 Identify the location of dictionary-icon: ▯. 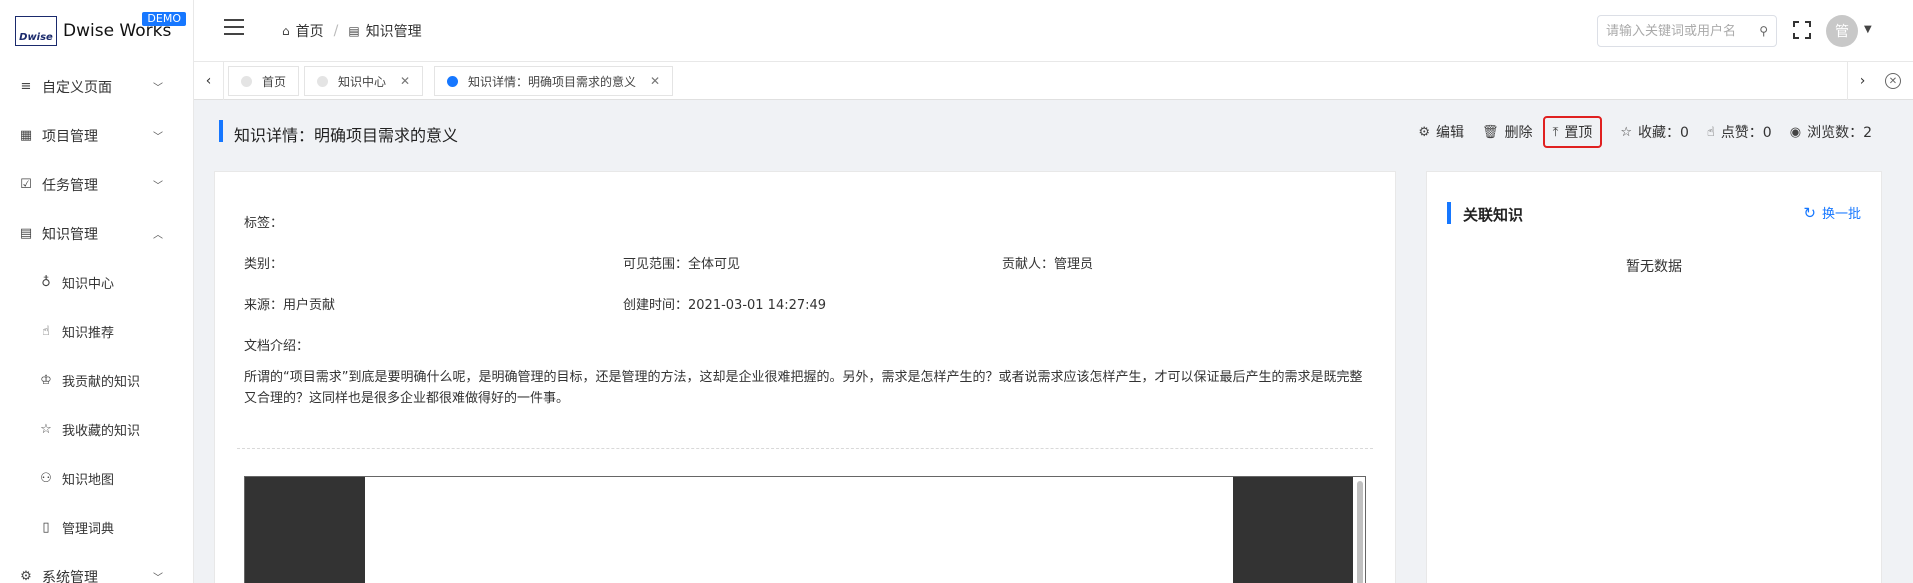
(46, 527).